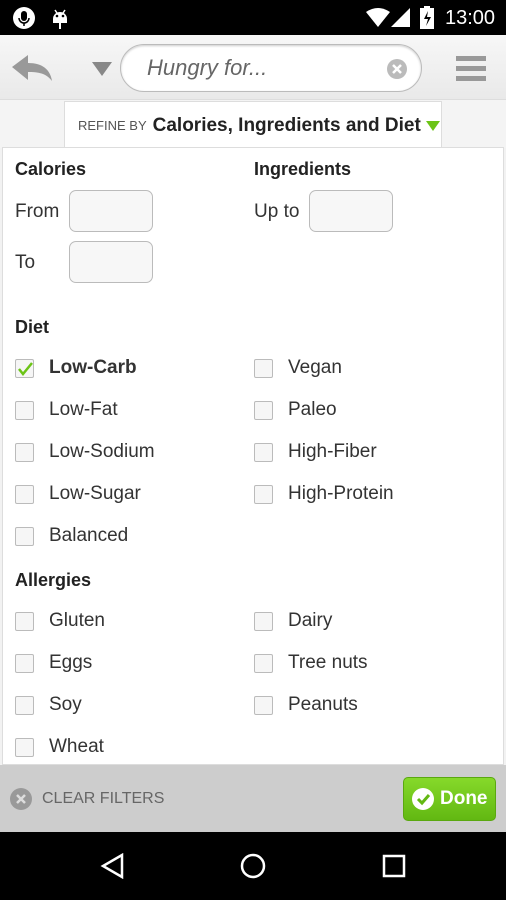 The image size is (506, 900). Describe the element at coordinates (286, 125) in the screenshot. I see `refine-title: Calories, Ingredients and Diet` at that location.